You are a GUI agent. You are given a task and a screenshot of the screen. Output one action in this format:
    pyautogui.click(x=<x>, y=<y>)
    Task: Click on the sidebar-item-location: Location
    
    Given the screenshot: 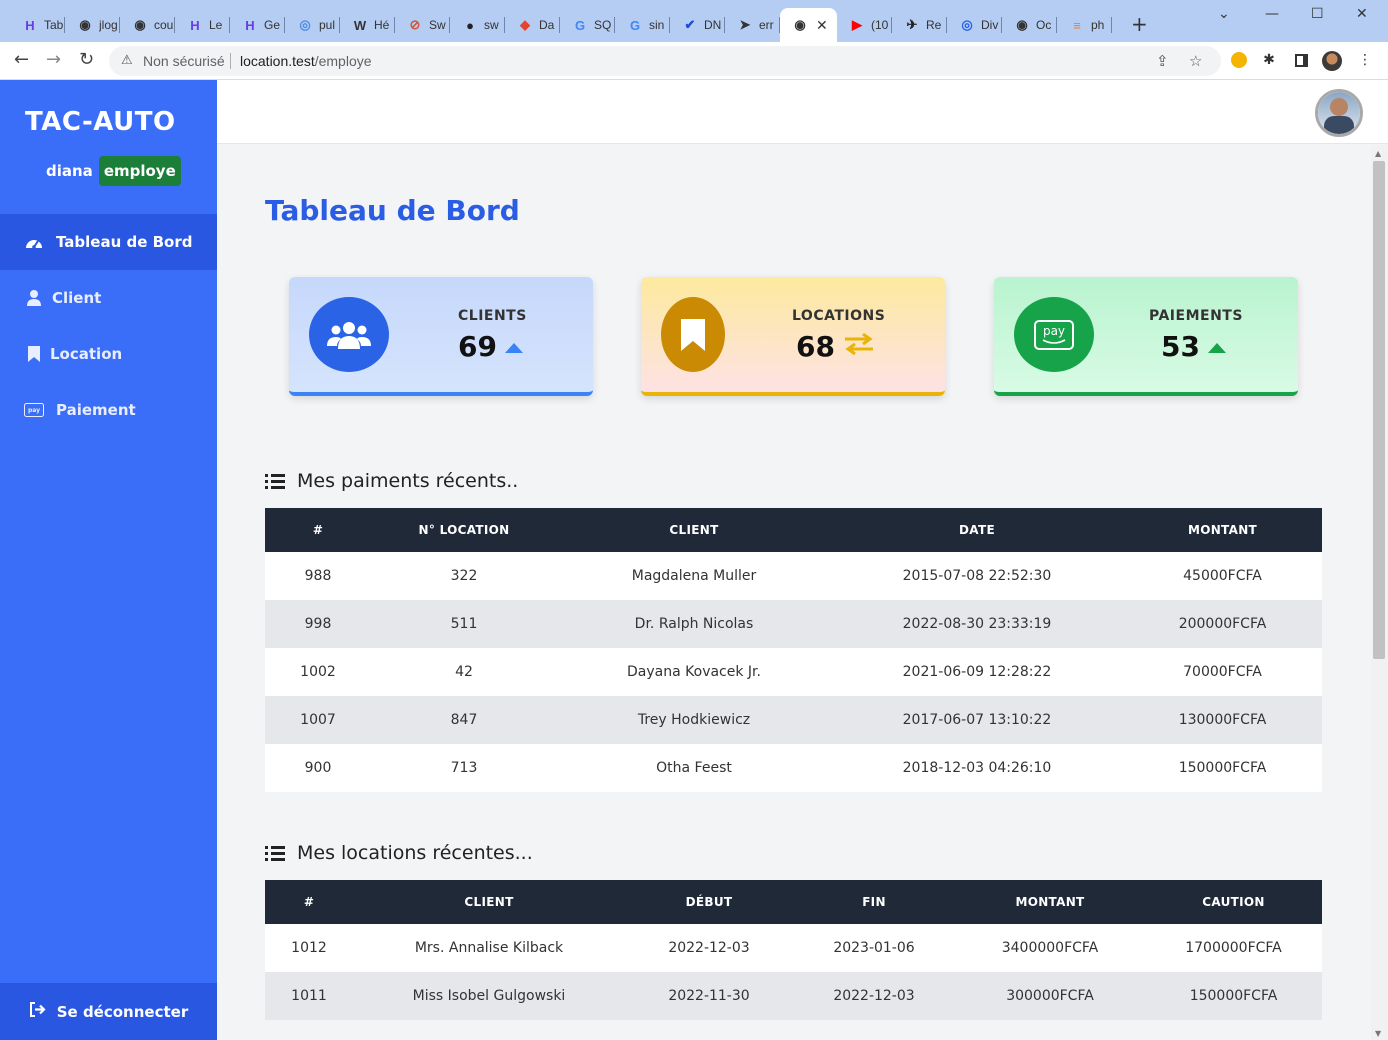 What is the action you would take?
    pyautogui.click(x=108, y=354)
    